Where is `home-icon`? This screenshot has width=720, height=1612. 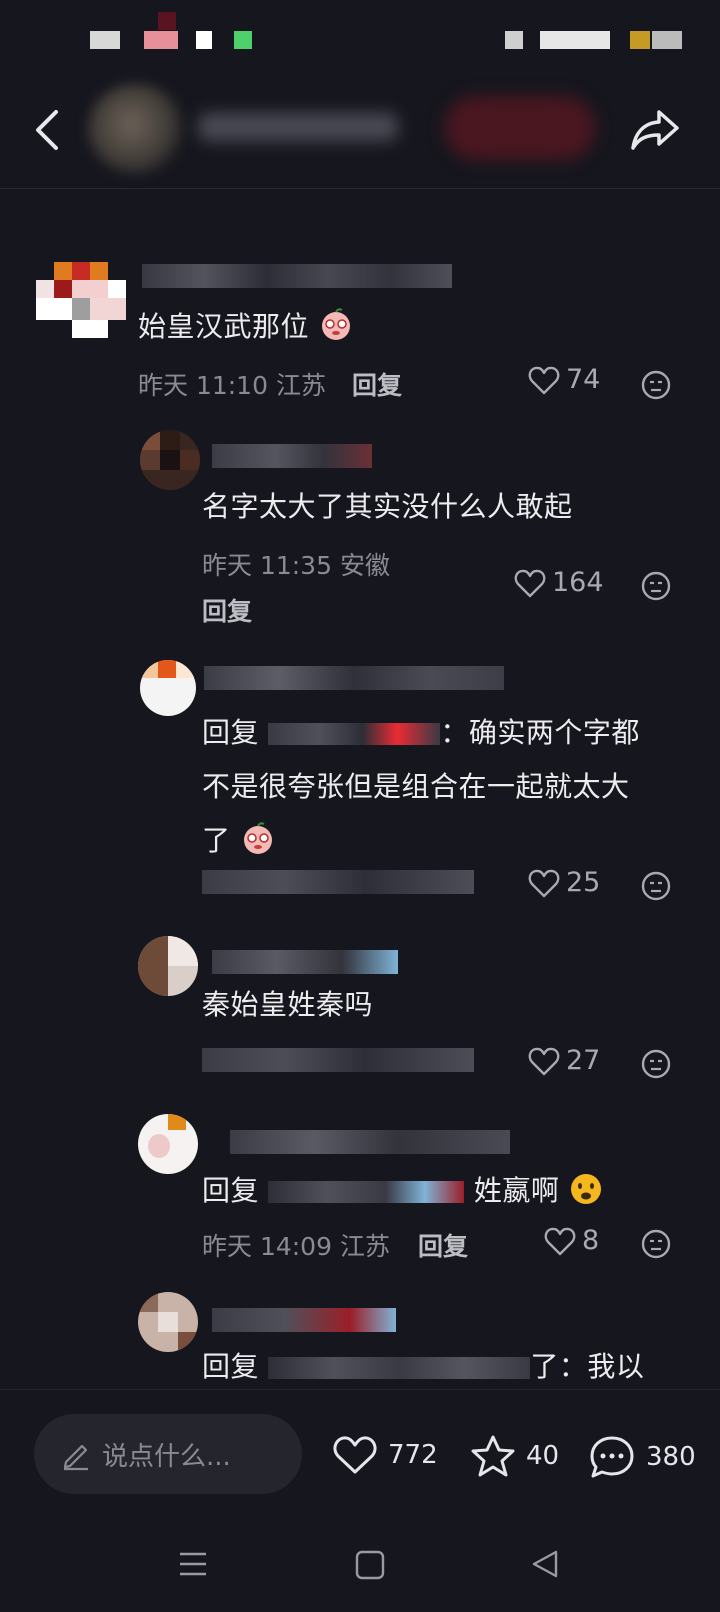 home-icon is located at coordinates (370, 1565).